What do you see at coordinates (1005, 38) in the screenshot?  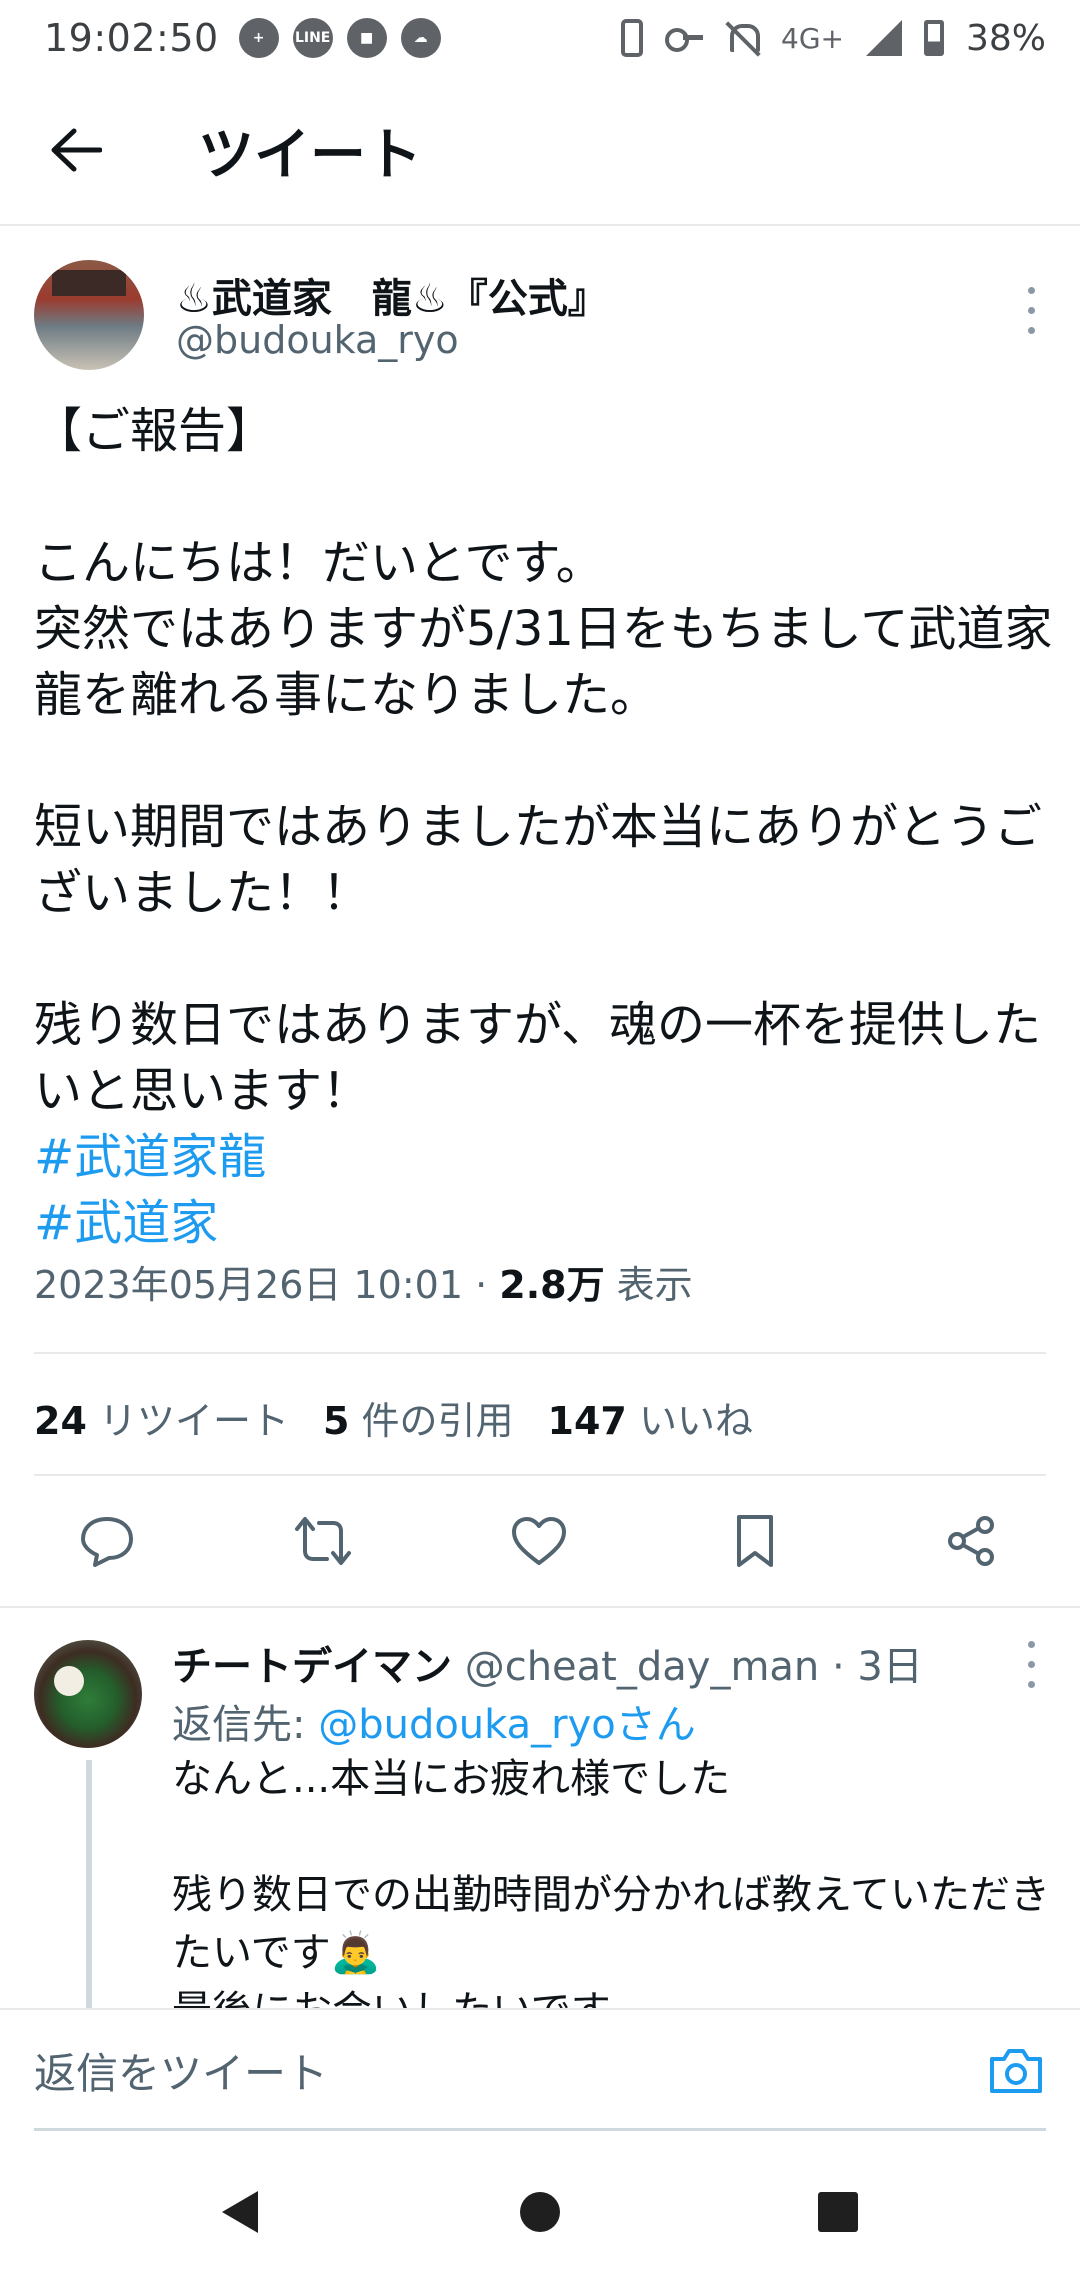 I see `battery-percent: 38%` at bounding box center [1005, 38].